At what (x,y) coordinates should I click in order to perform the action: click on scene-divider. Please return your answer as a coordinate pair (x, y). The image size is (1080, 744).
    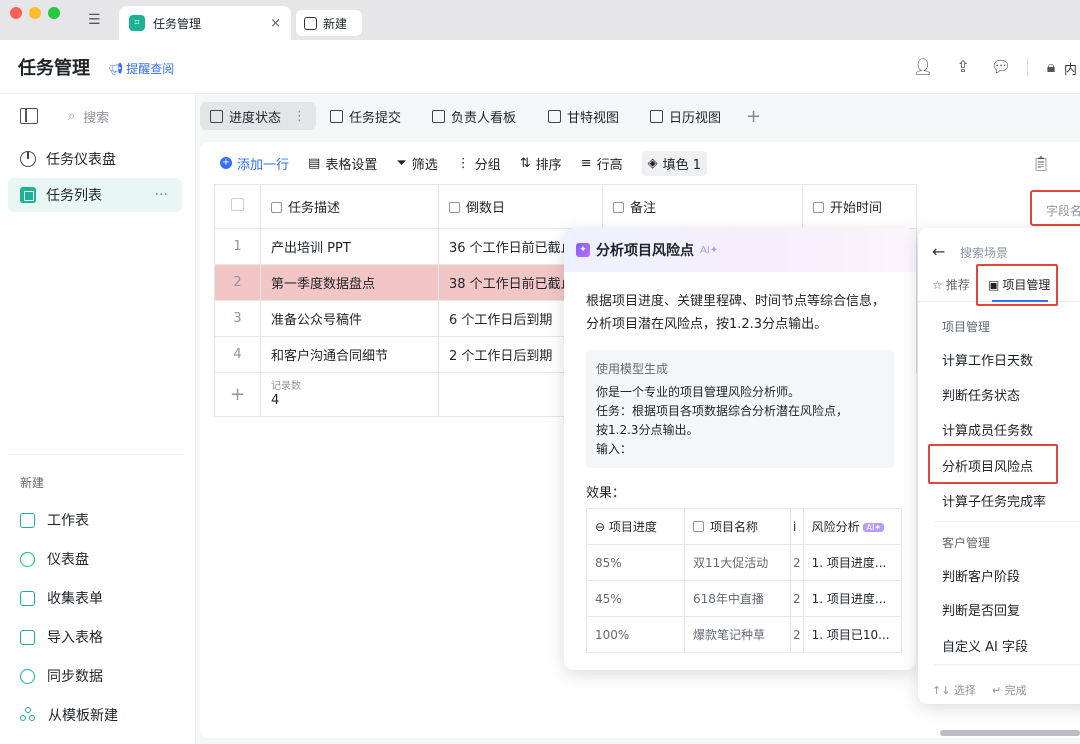
    Looking at the image, I should click on (1007, 664).